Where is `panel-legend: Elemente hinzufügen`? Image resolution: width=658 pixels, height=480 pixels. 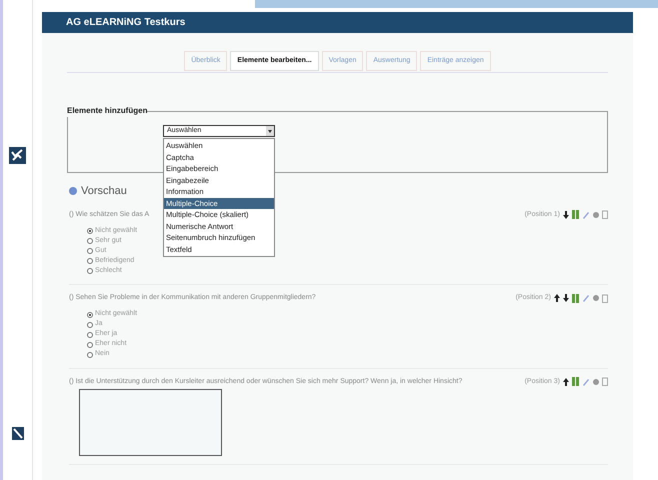 panel-legend: Elemente hinzufügen is located at coordinates (107, 111).